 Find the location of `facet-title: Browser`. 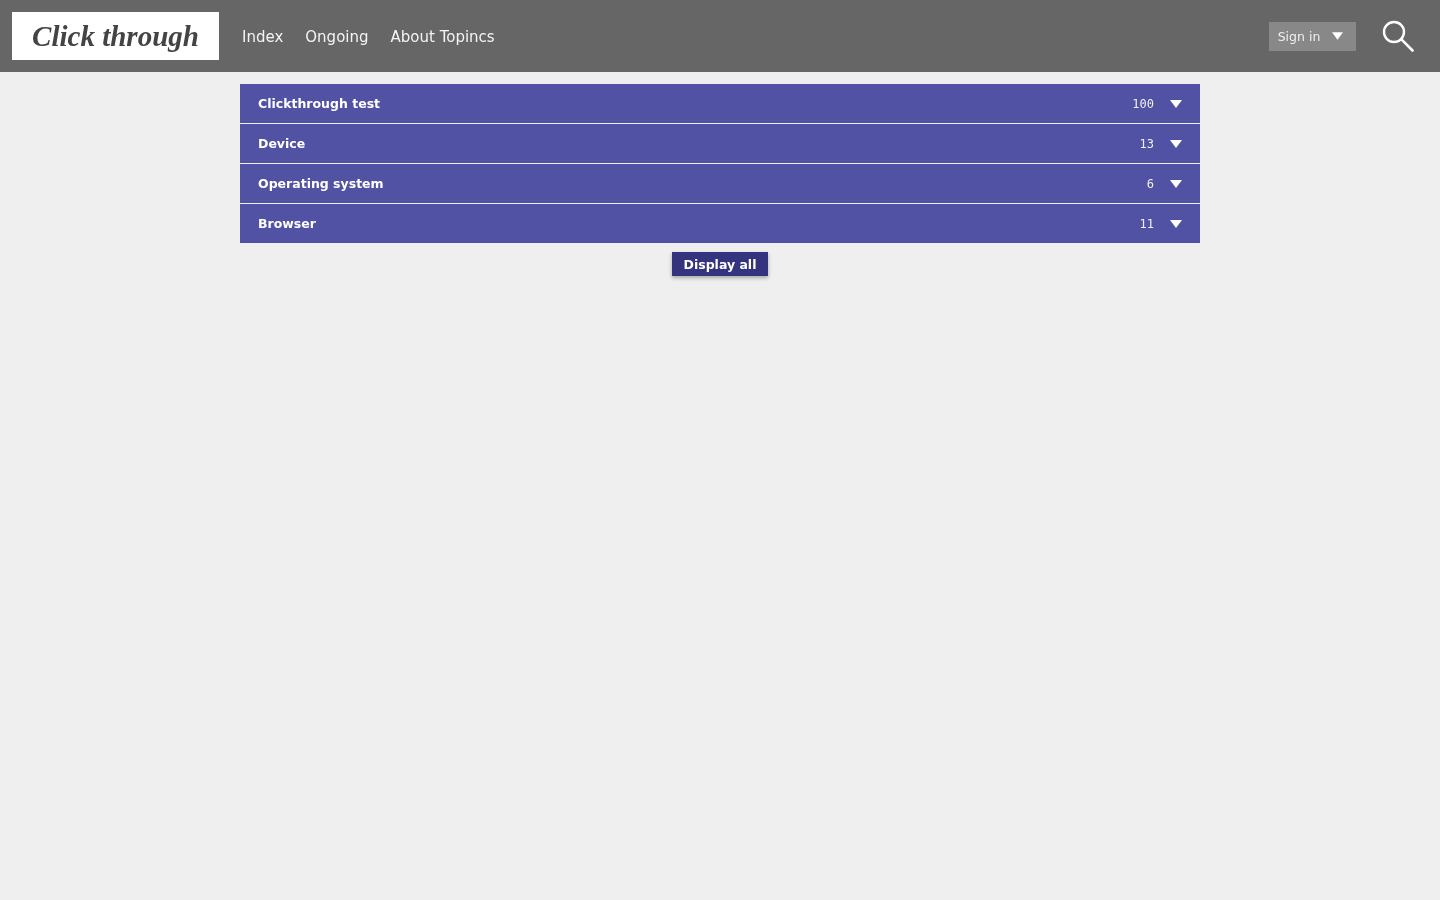

facet-title: Browser is located at coordinates (287, 223).